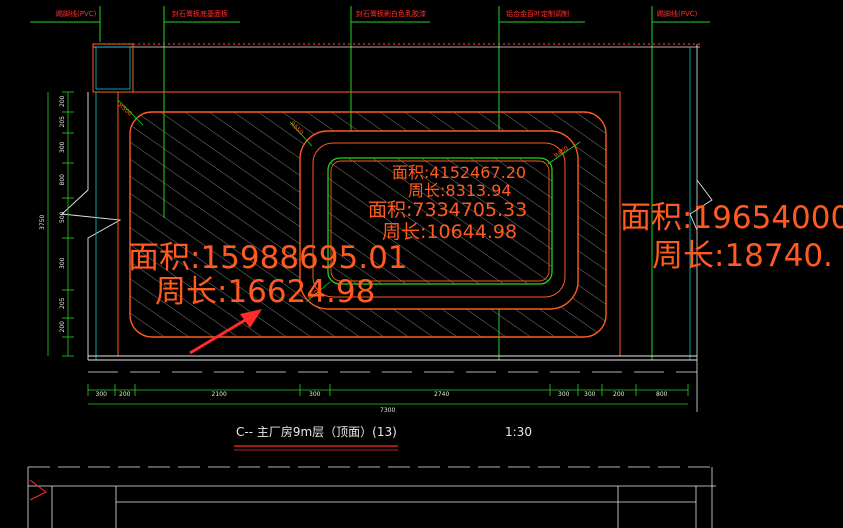 The height and width of the screenshot is (528, 843). What do you see at coordinates (102, 394) in the screenshot?
I see `dim-bottom-0: 300` at bounding box center [102, 394].